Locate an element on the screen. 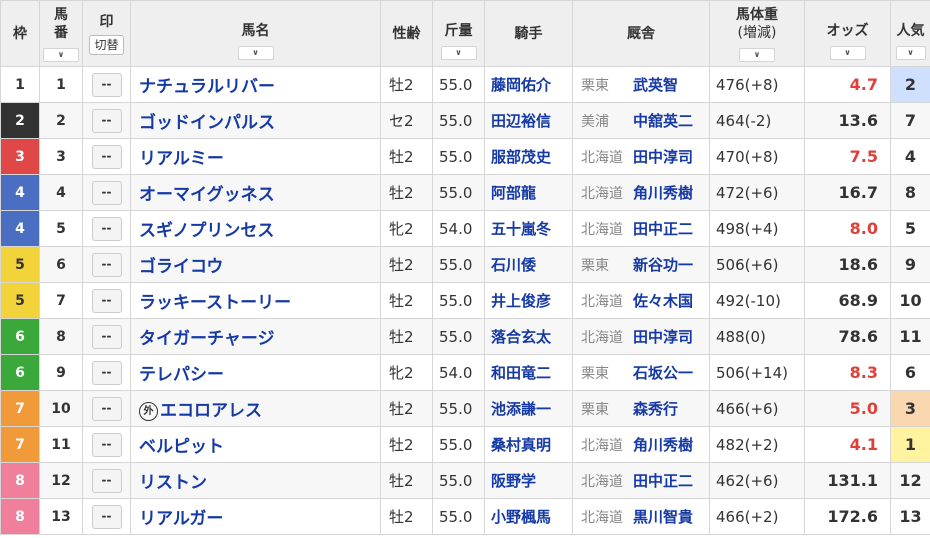  horse-name-link: ゴライコウ is located at coordinates (181, 267).